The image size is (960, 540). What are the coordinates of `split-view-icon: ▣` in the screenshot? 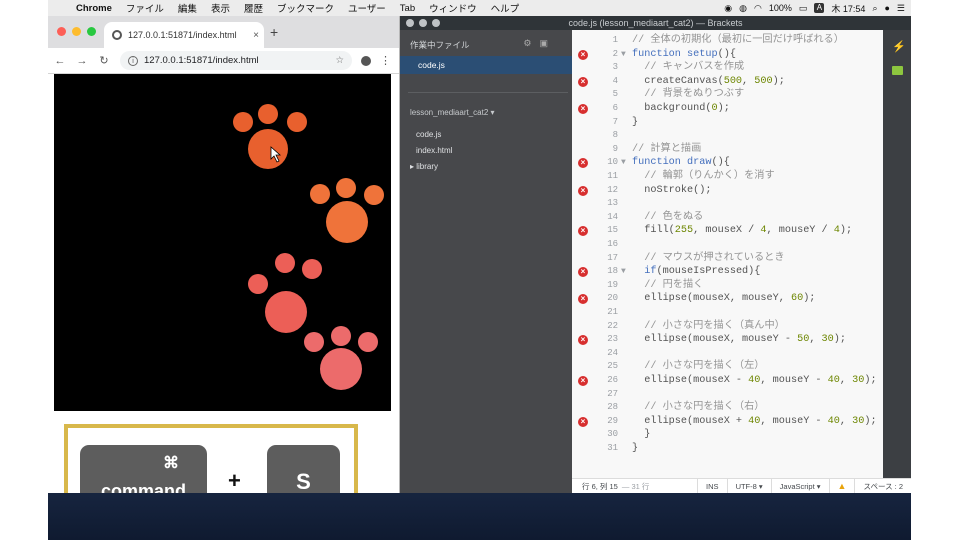 It's located at (547, 43).